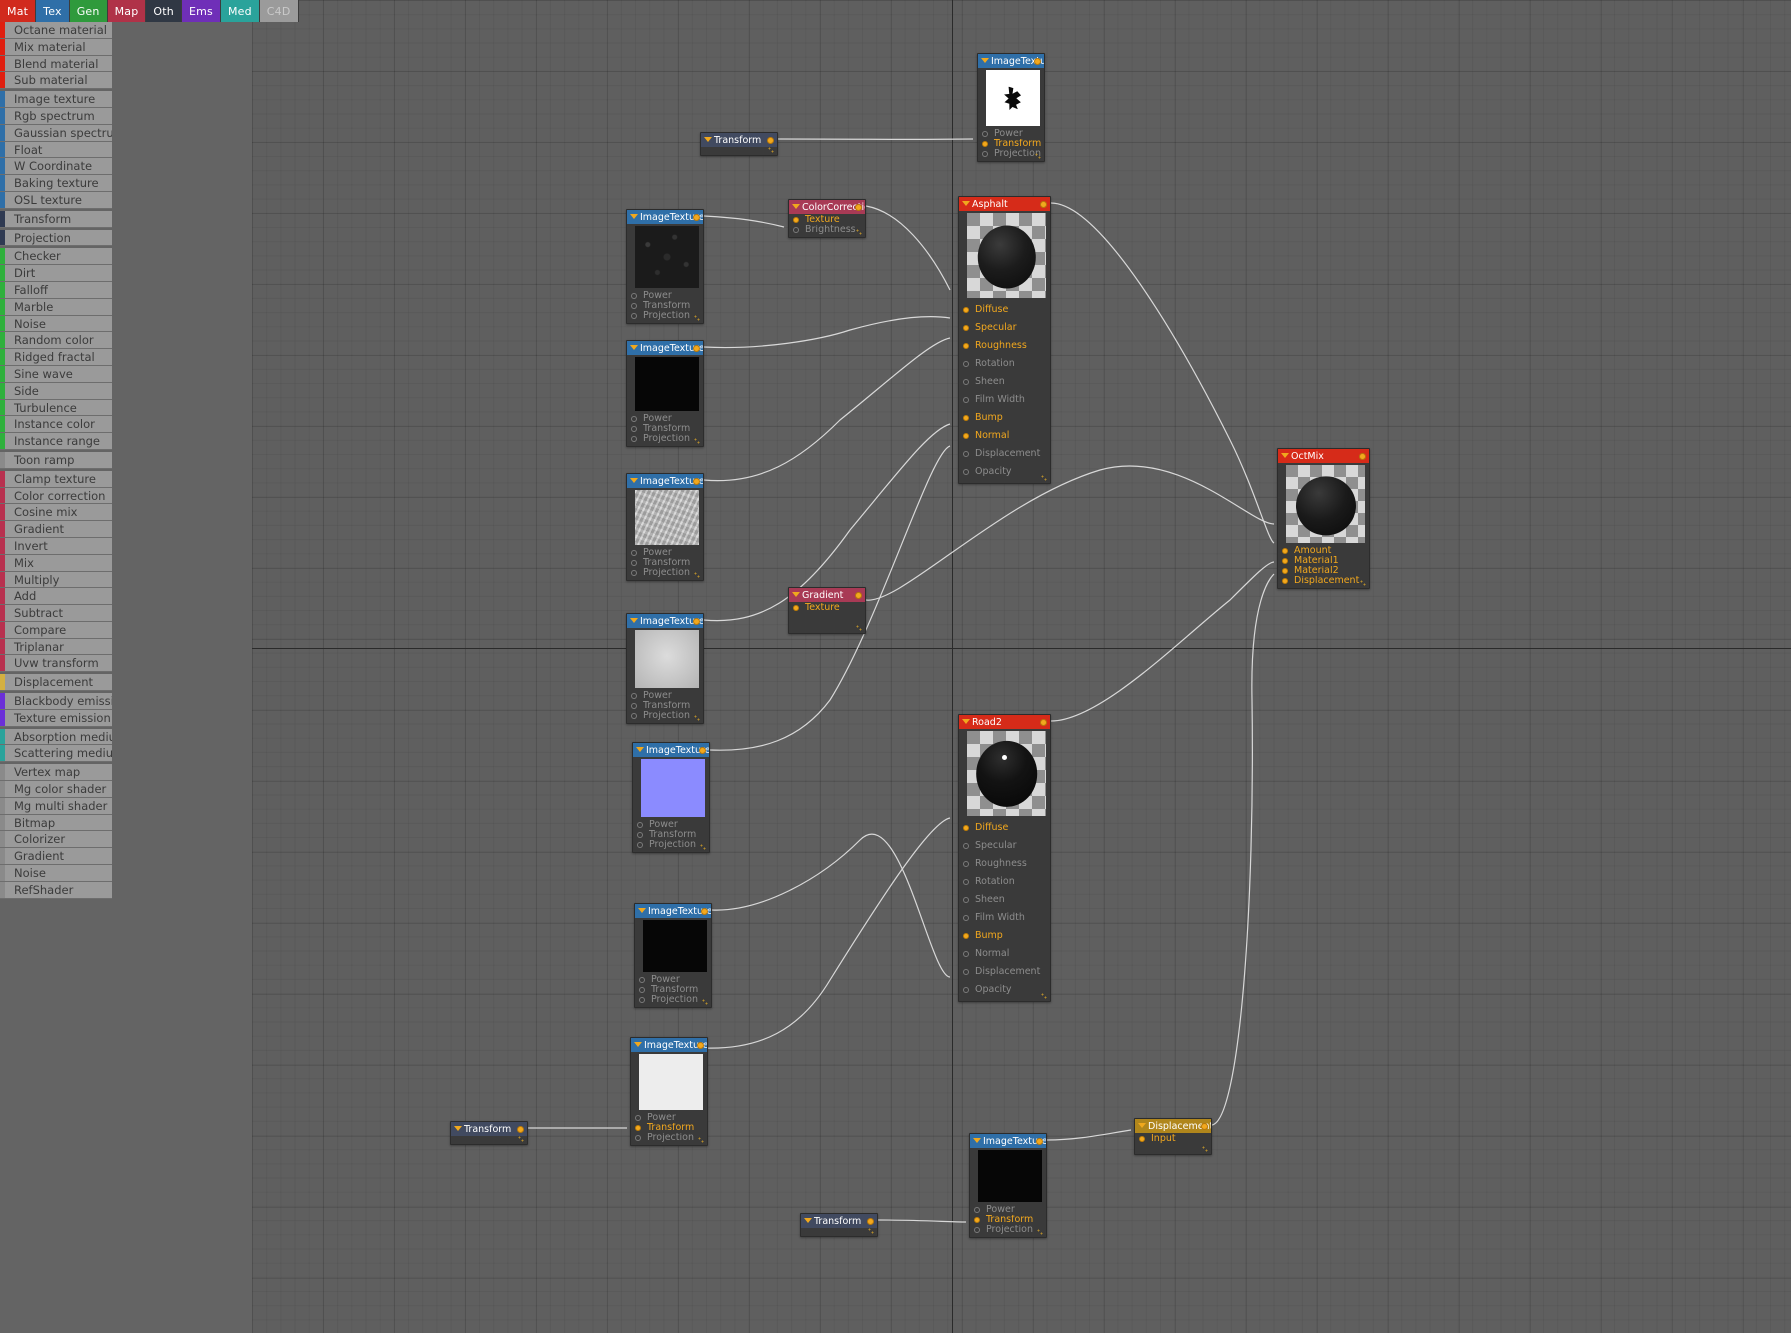 This screenshot has width=1791, height=1333. What do you see at coordinates (56, 341) in the screenshot?
I see `palette-item-random-color: Random color` at bounding box center [56, 341].